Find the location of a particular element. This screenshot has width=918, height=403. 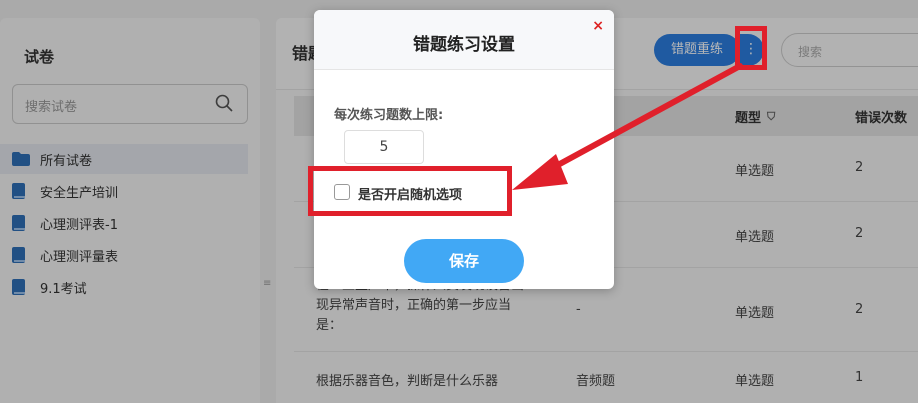

limit-input: 5 is located at coordinates (384, 147).